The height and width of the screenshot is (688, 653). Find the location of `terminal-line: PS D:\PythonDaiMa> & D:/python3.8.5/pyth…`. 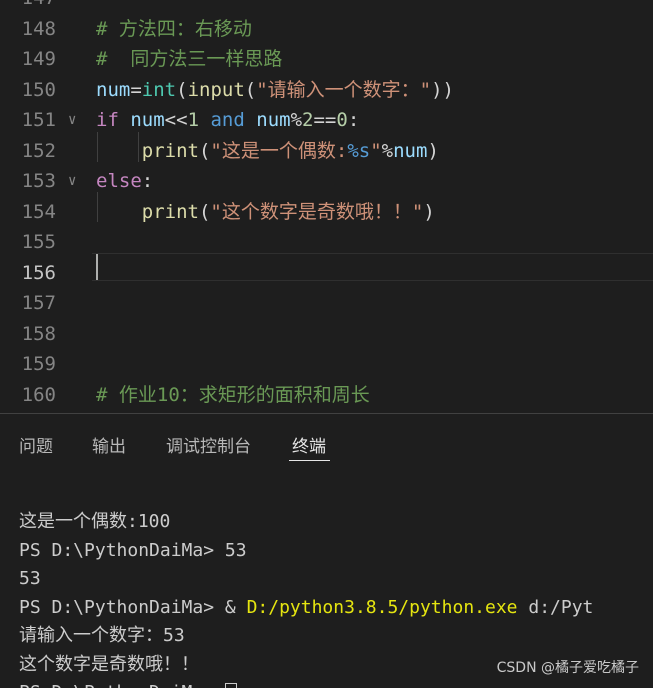

terminal-line: PS D:\PythonDaiMa> & D:/python3.8.5/pyth… is located at coordinates (306, 608).